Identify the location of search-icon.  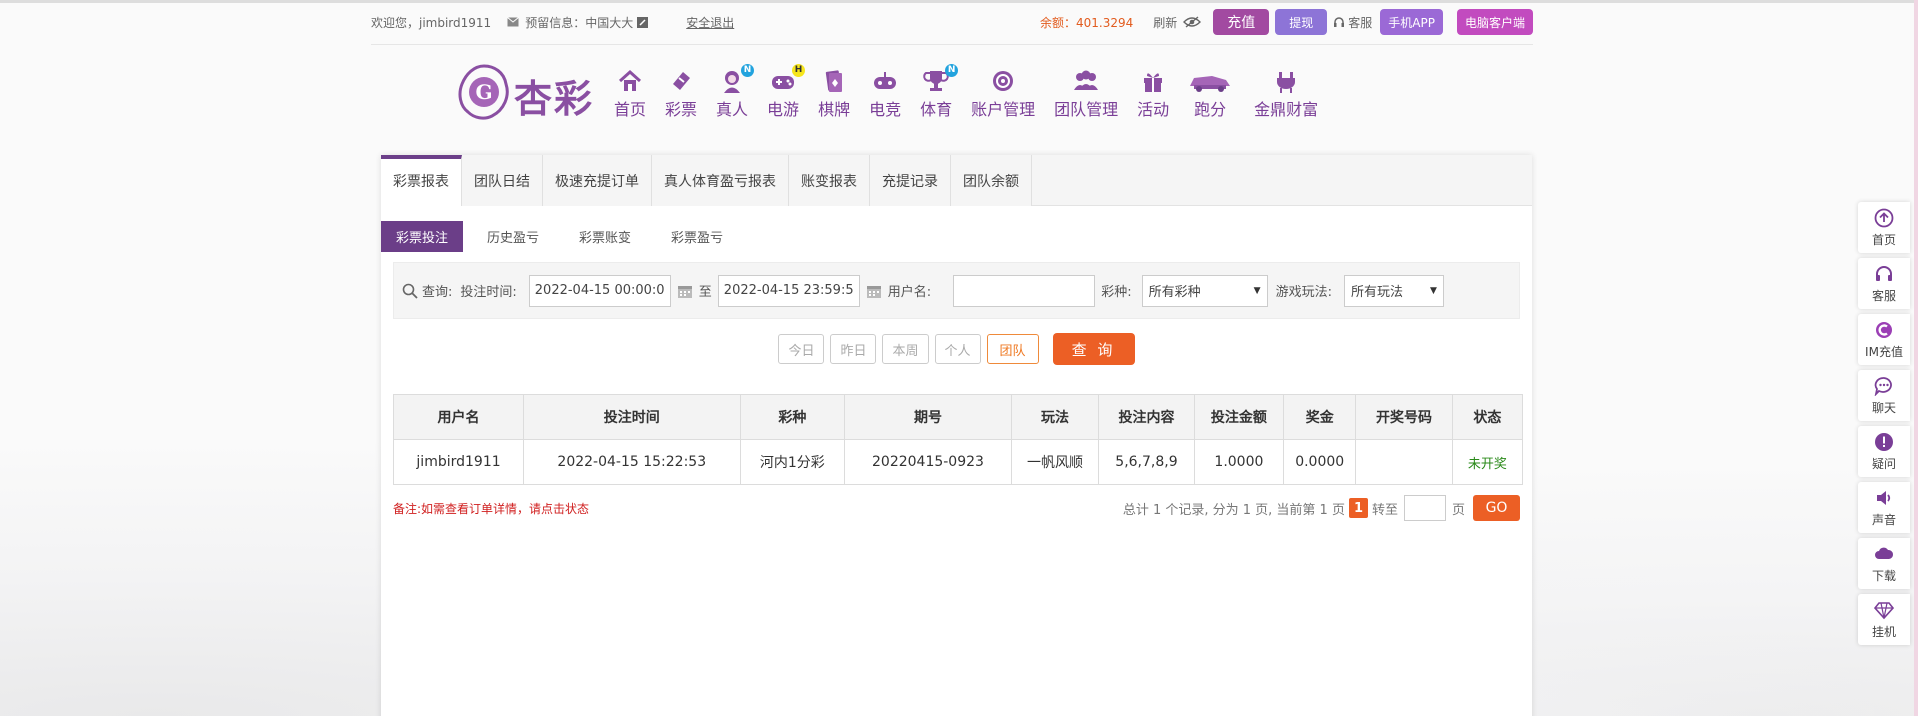
(410, 291).